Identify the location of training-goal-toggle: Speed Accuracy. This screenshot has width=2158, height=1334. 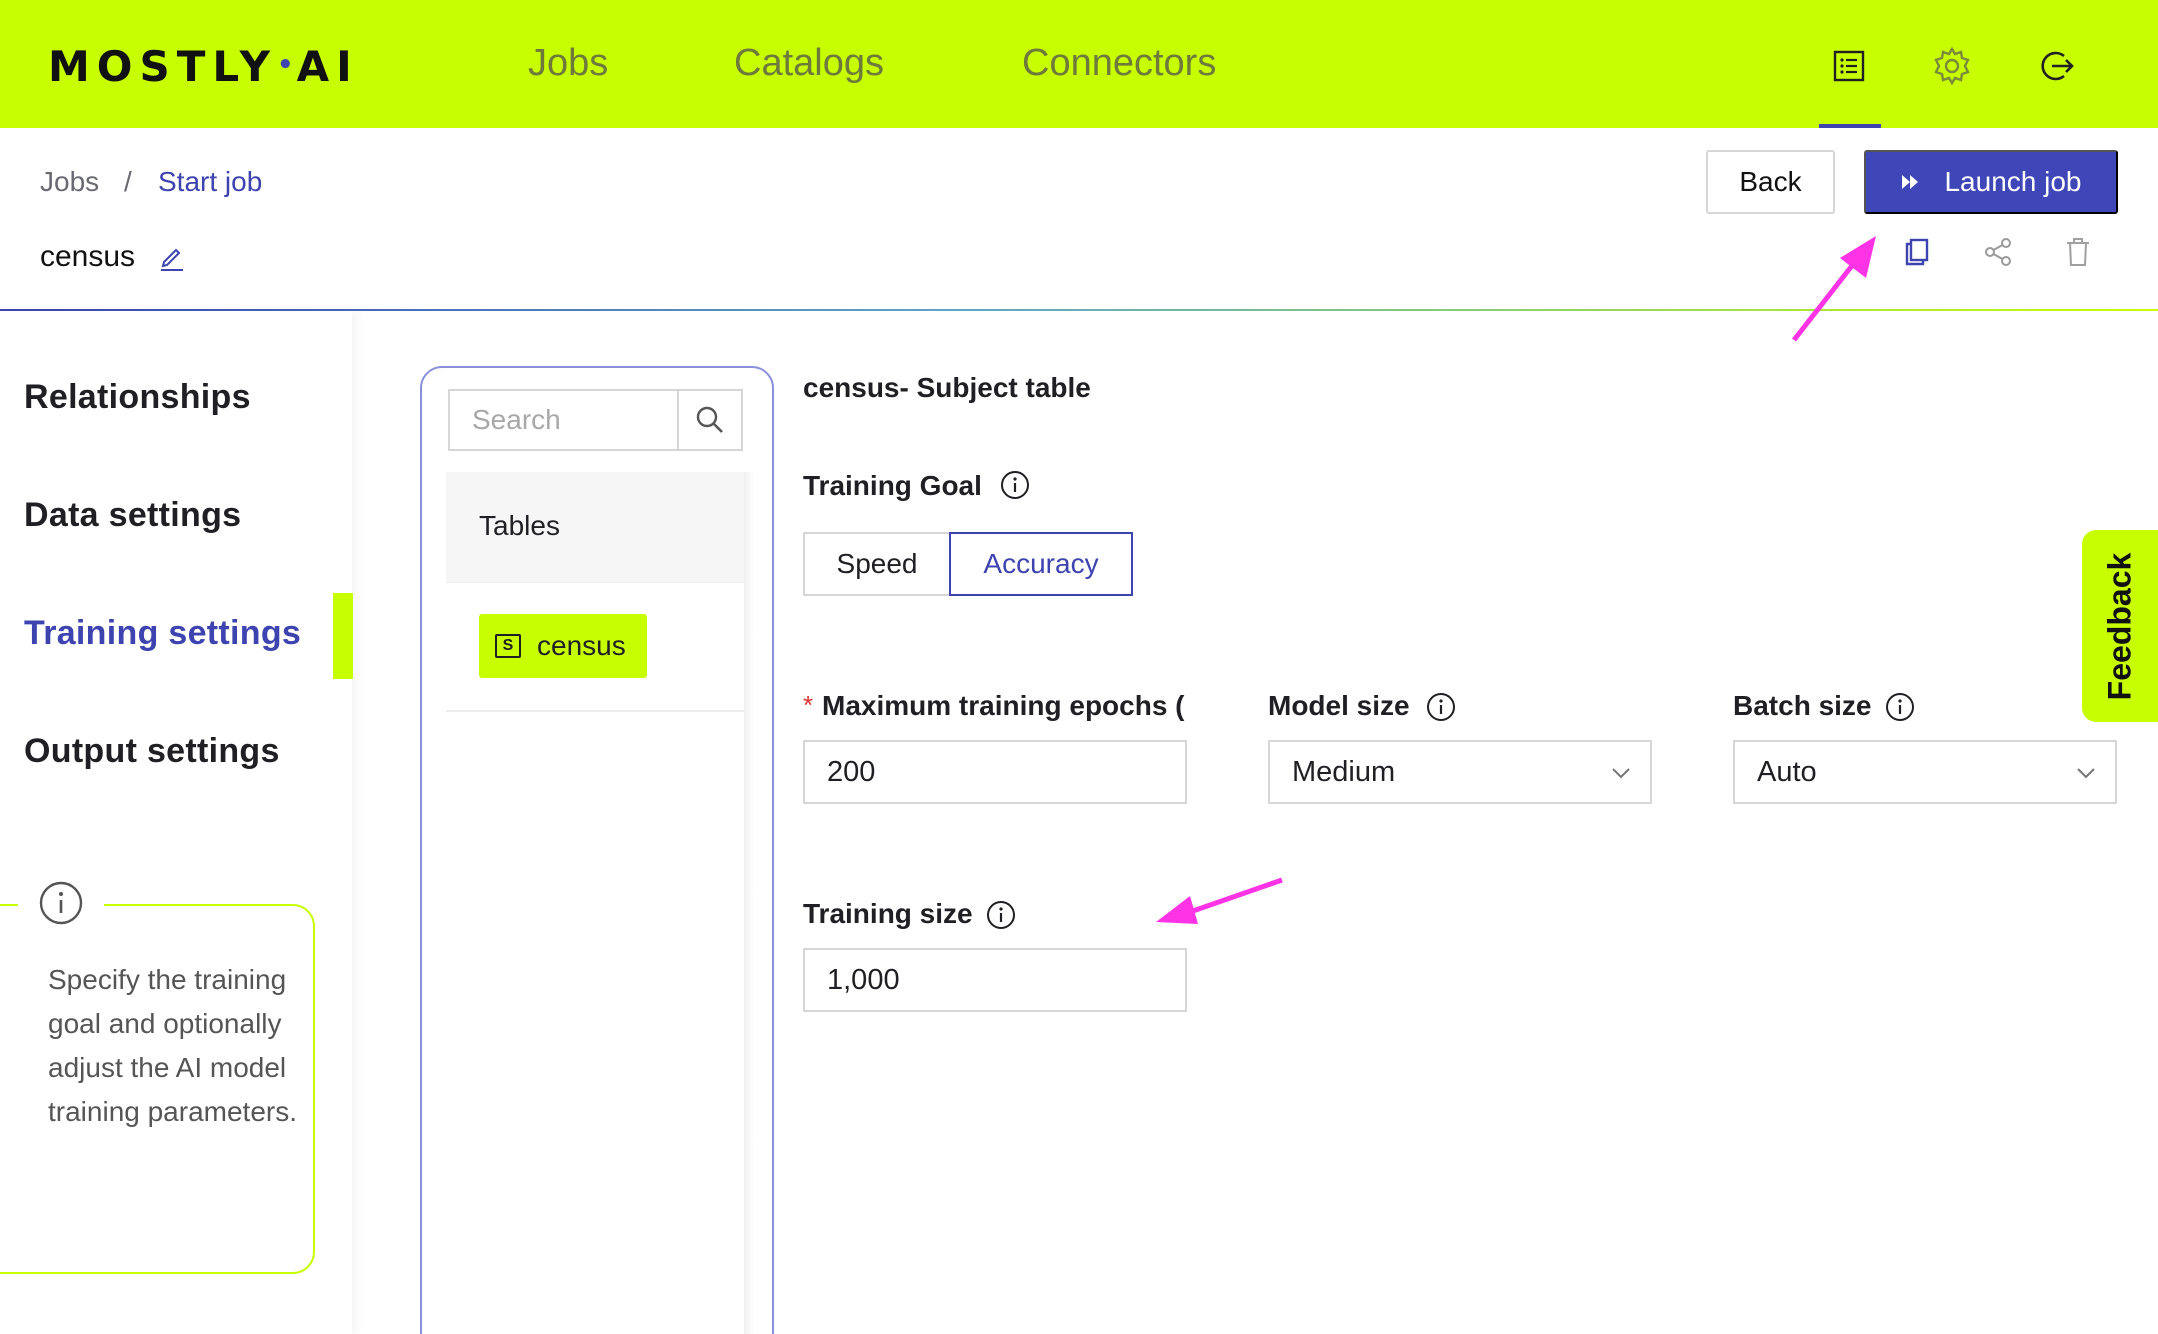
(968, 564).